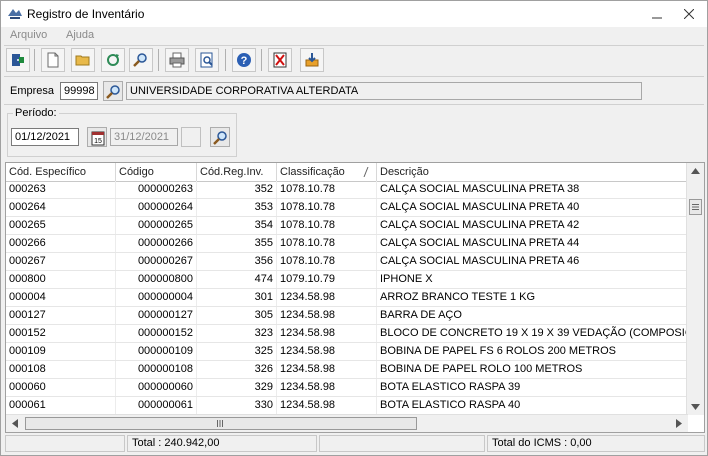 This screenshot has height=456, width=708. Describe the element at coordinates (156, 172) in the screenshot. I see `column-header-codigo: Código` at that location.